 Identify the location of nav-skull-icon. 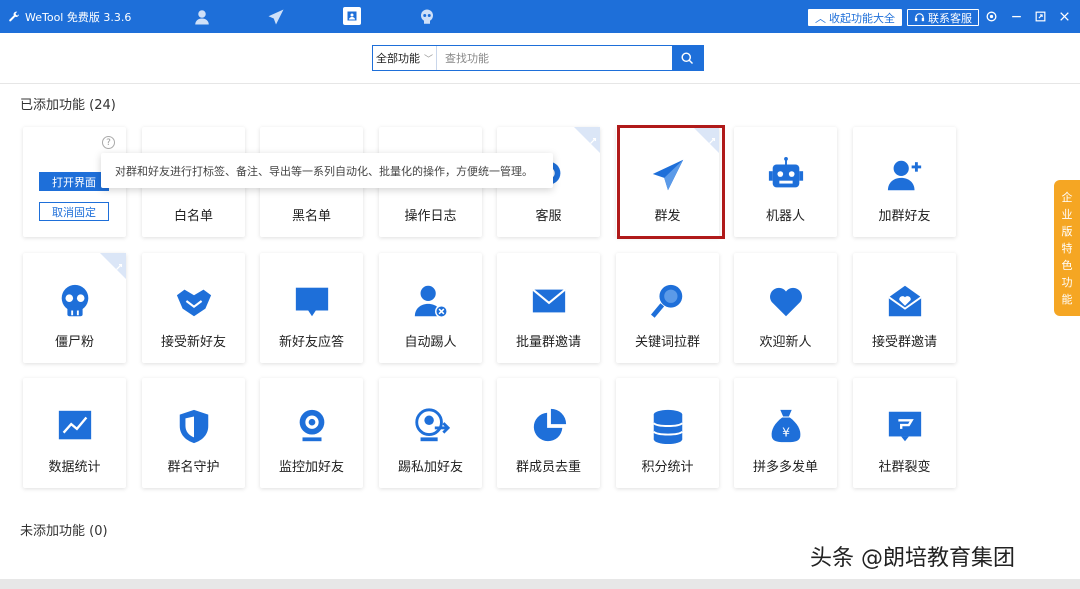
(427, 17).